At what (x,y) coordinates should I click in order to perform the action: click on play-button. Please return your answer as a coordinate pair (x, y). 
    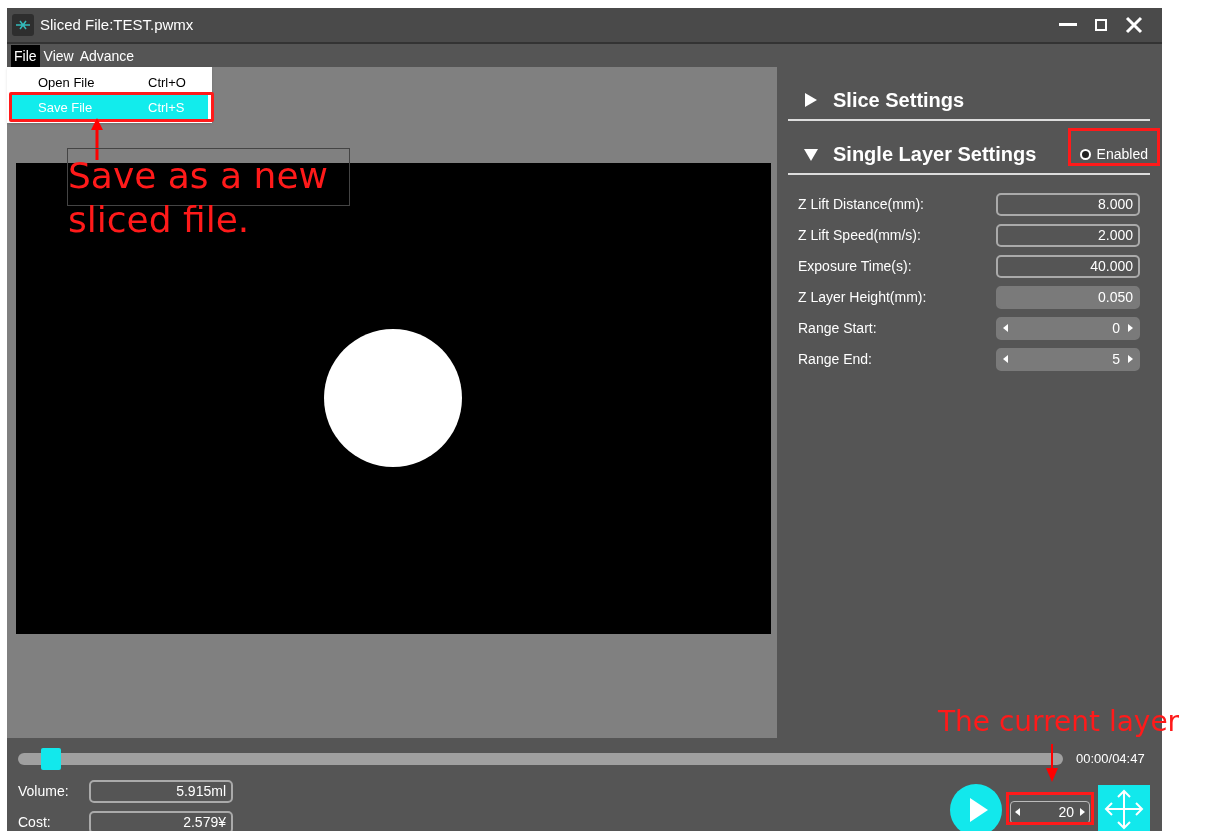
    Looking at the image, I should click on (976, 807).